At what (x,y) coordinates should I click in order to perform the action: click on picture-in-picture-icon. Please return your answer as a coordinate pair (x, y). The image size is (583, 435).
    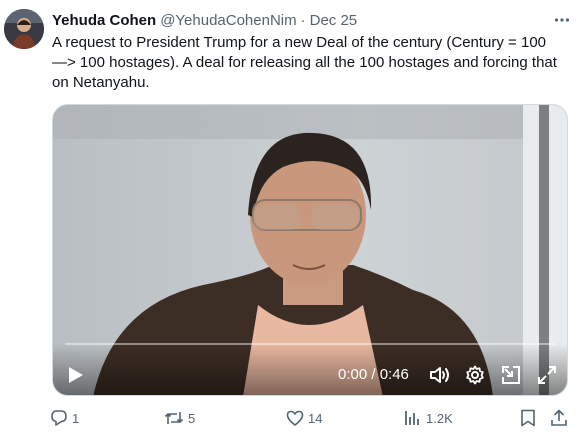
    Looking at the image, I should click on (511, 375).